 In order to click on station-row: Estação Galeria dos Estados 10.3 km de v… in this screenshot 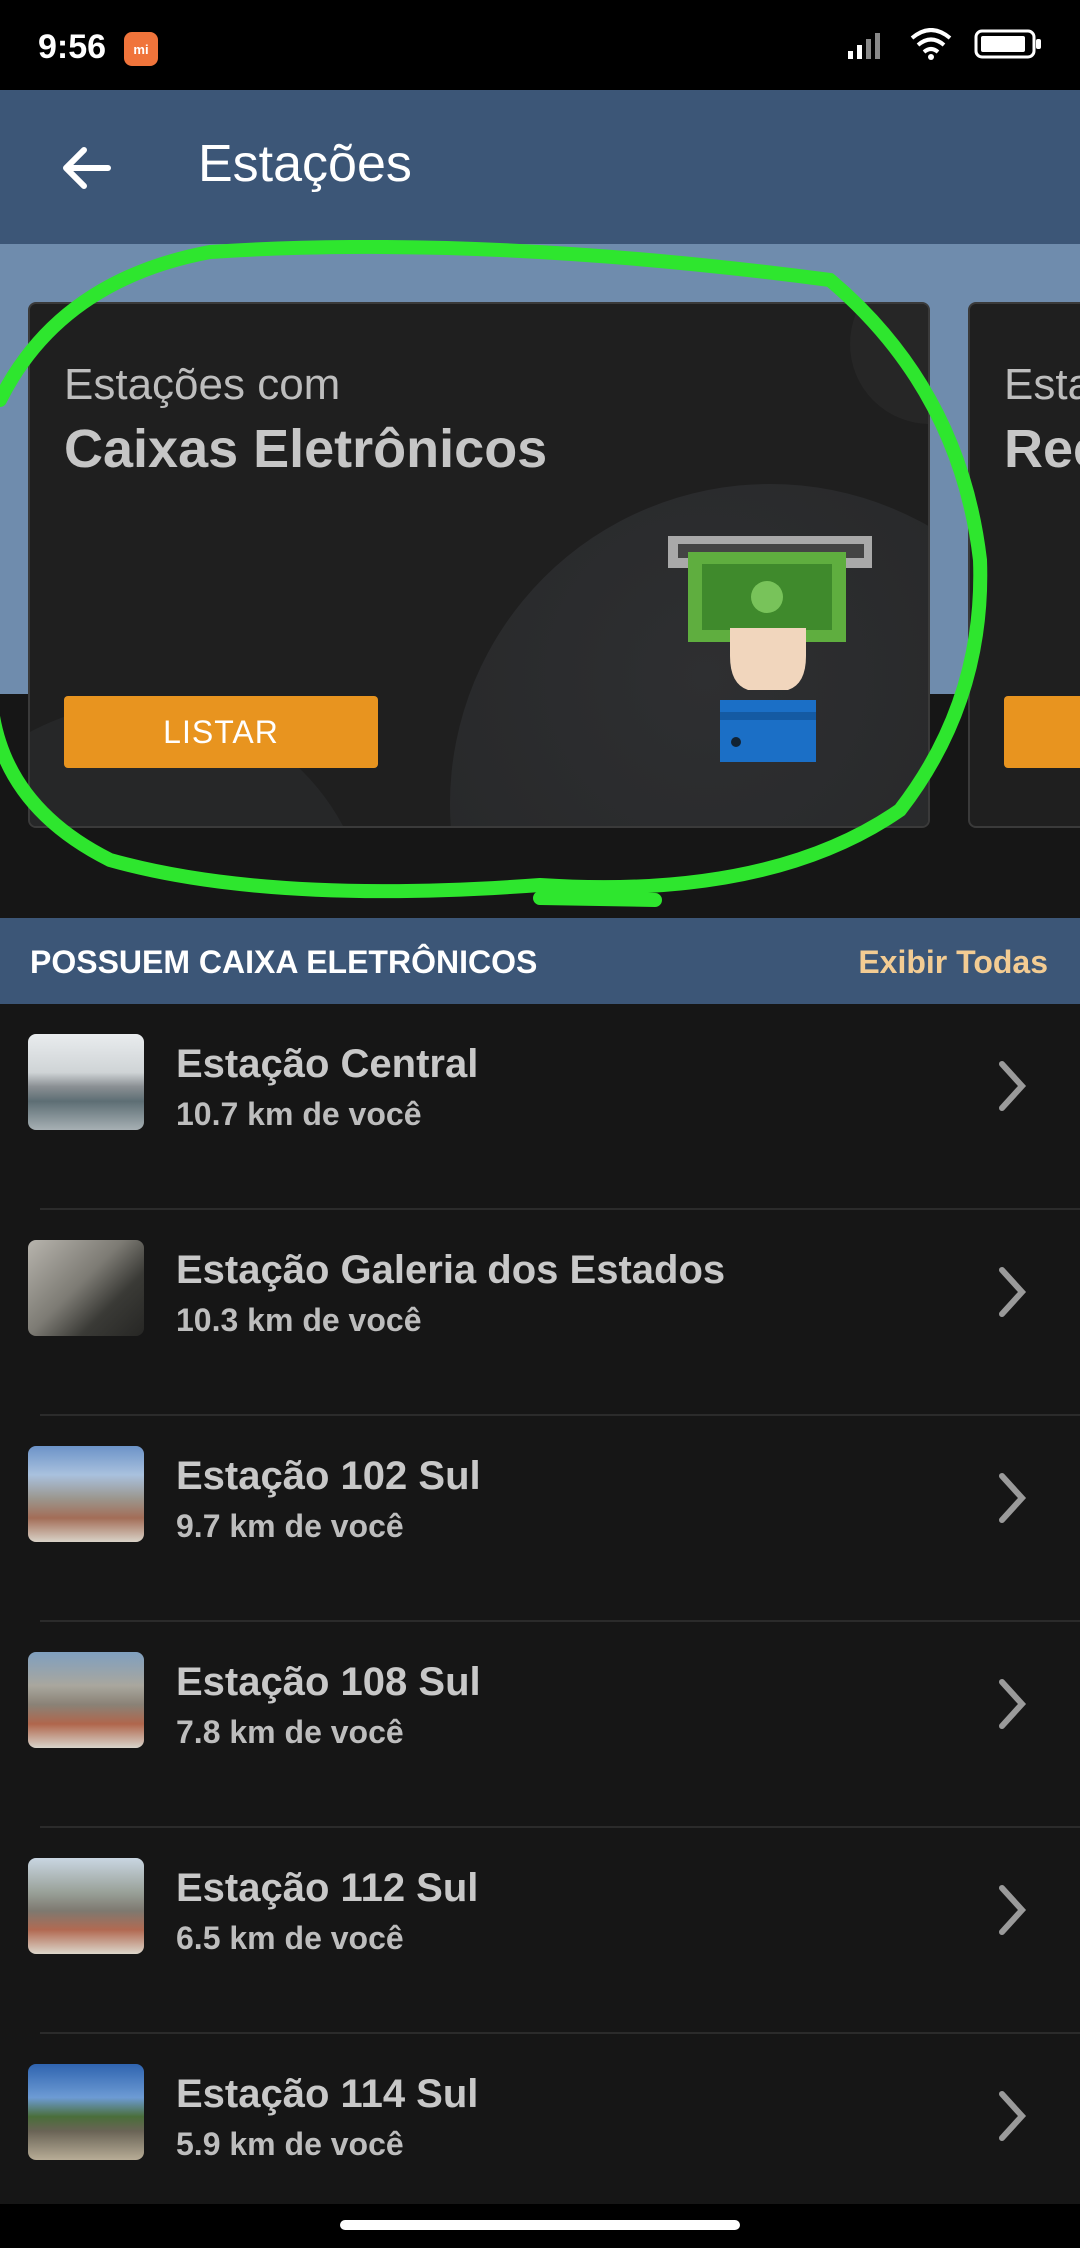, I will do `click(540, 1313)`.